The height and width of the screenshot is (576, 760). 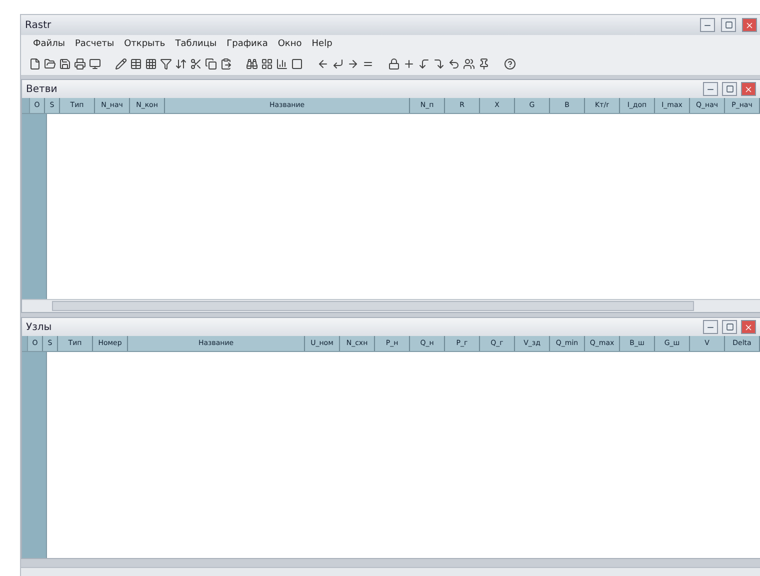 What do you see at coordinates (252, 64) in the screenshot?
I see `binoculars-icon` at bounding box center [252, 64].